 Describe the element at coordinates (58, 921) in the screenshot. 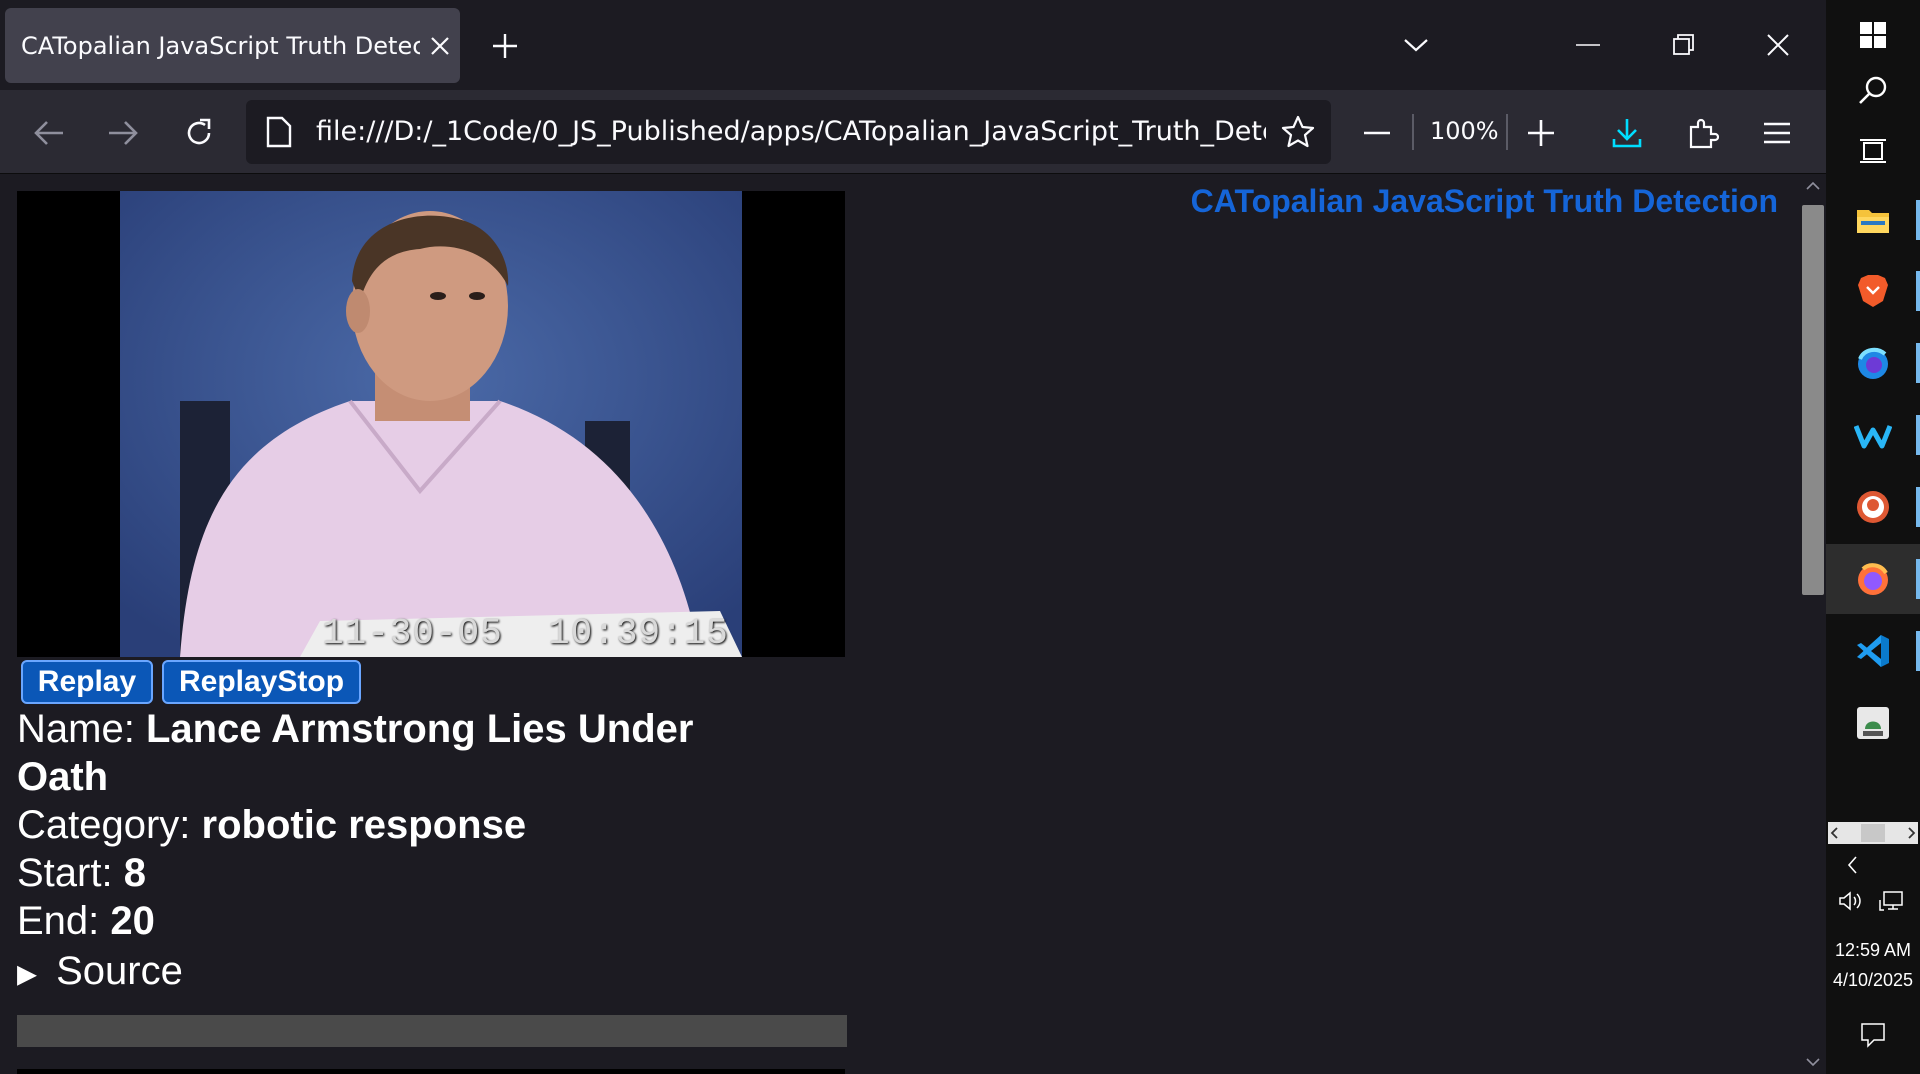

I see `end-label: End:` at that location.